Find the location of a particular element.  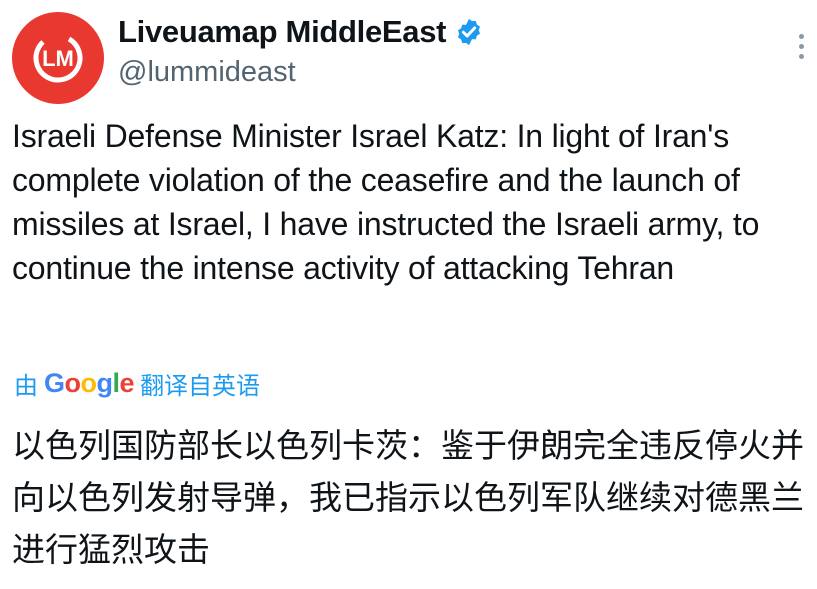

translation-attribution: 由 Google 翻译自英语 is located at coordinates (137, 383).